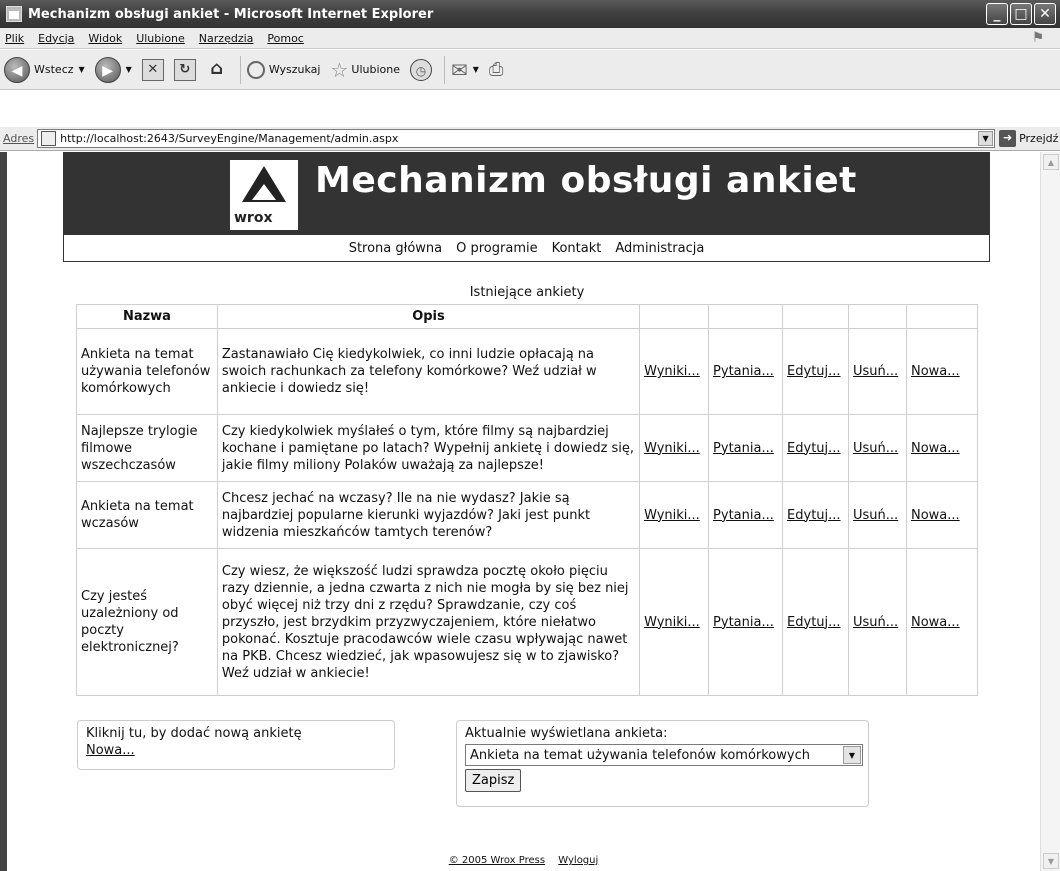 This screenshot has height=871, width=1060. I want to click on history-icon: ◷, so click(421, 69).